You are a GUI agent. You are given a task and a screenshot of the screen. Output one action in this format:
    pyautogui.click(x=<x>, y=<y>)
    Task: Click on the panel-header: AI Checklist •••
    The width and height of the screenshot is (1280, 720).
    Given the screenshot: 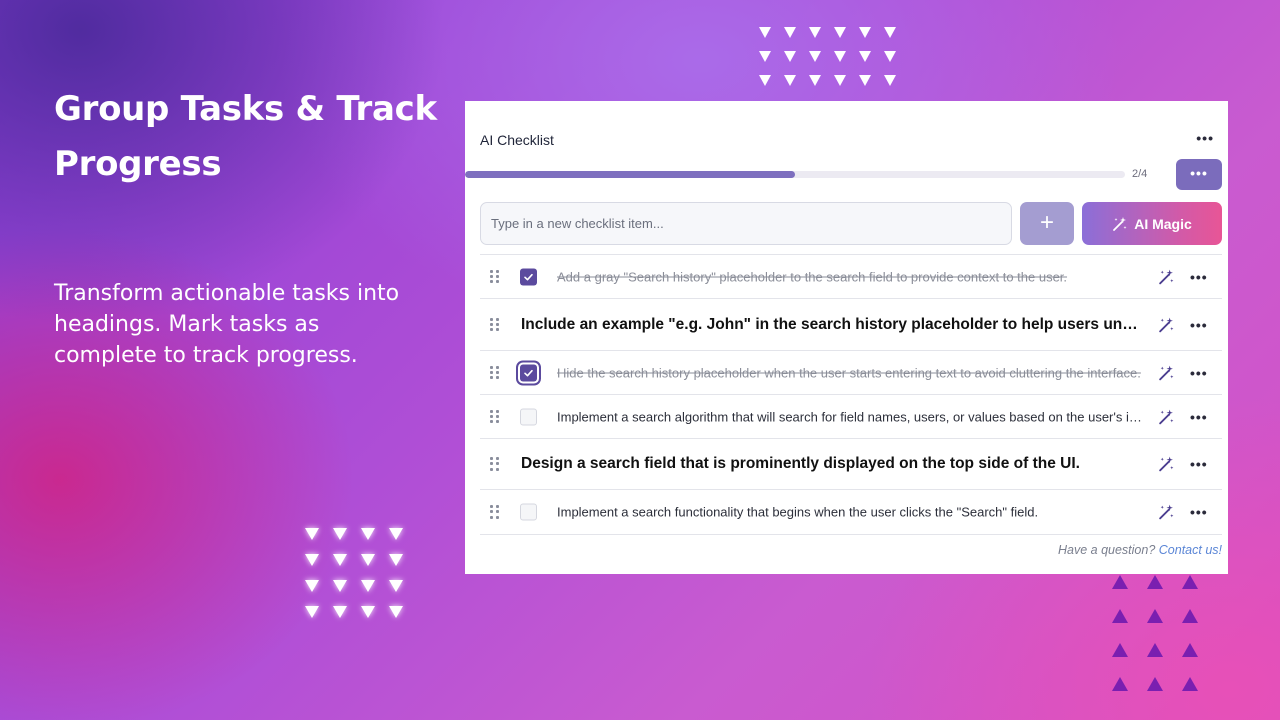 What is the action you would take?
    pyautogui.click(x=851, y=138)
    